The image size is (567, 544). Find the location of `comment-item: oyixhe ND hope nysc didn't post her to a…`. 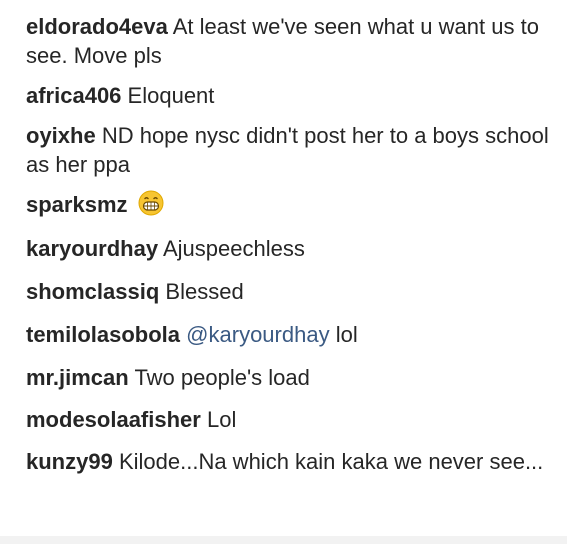

comment-item: oyixhe ND hope nysc didn't post her to a… is located at coordinates (287, 150).